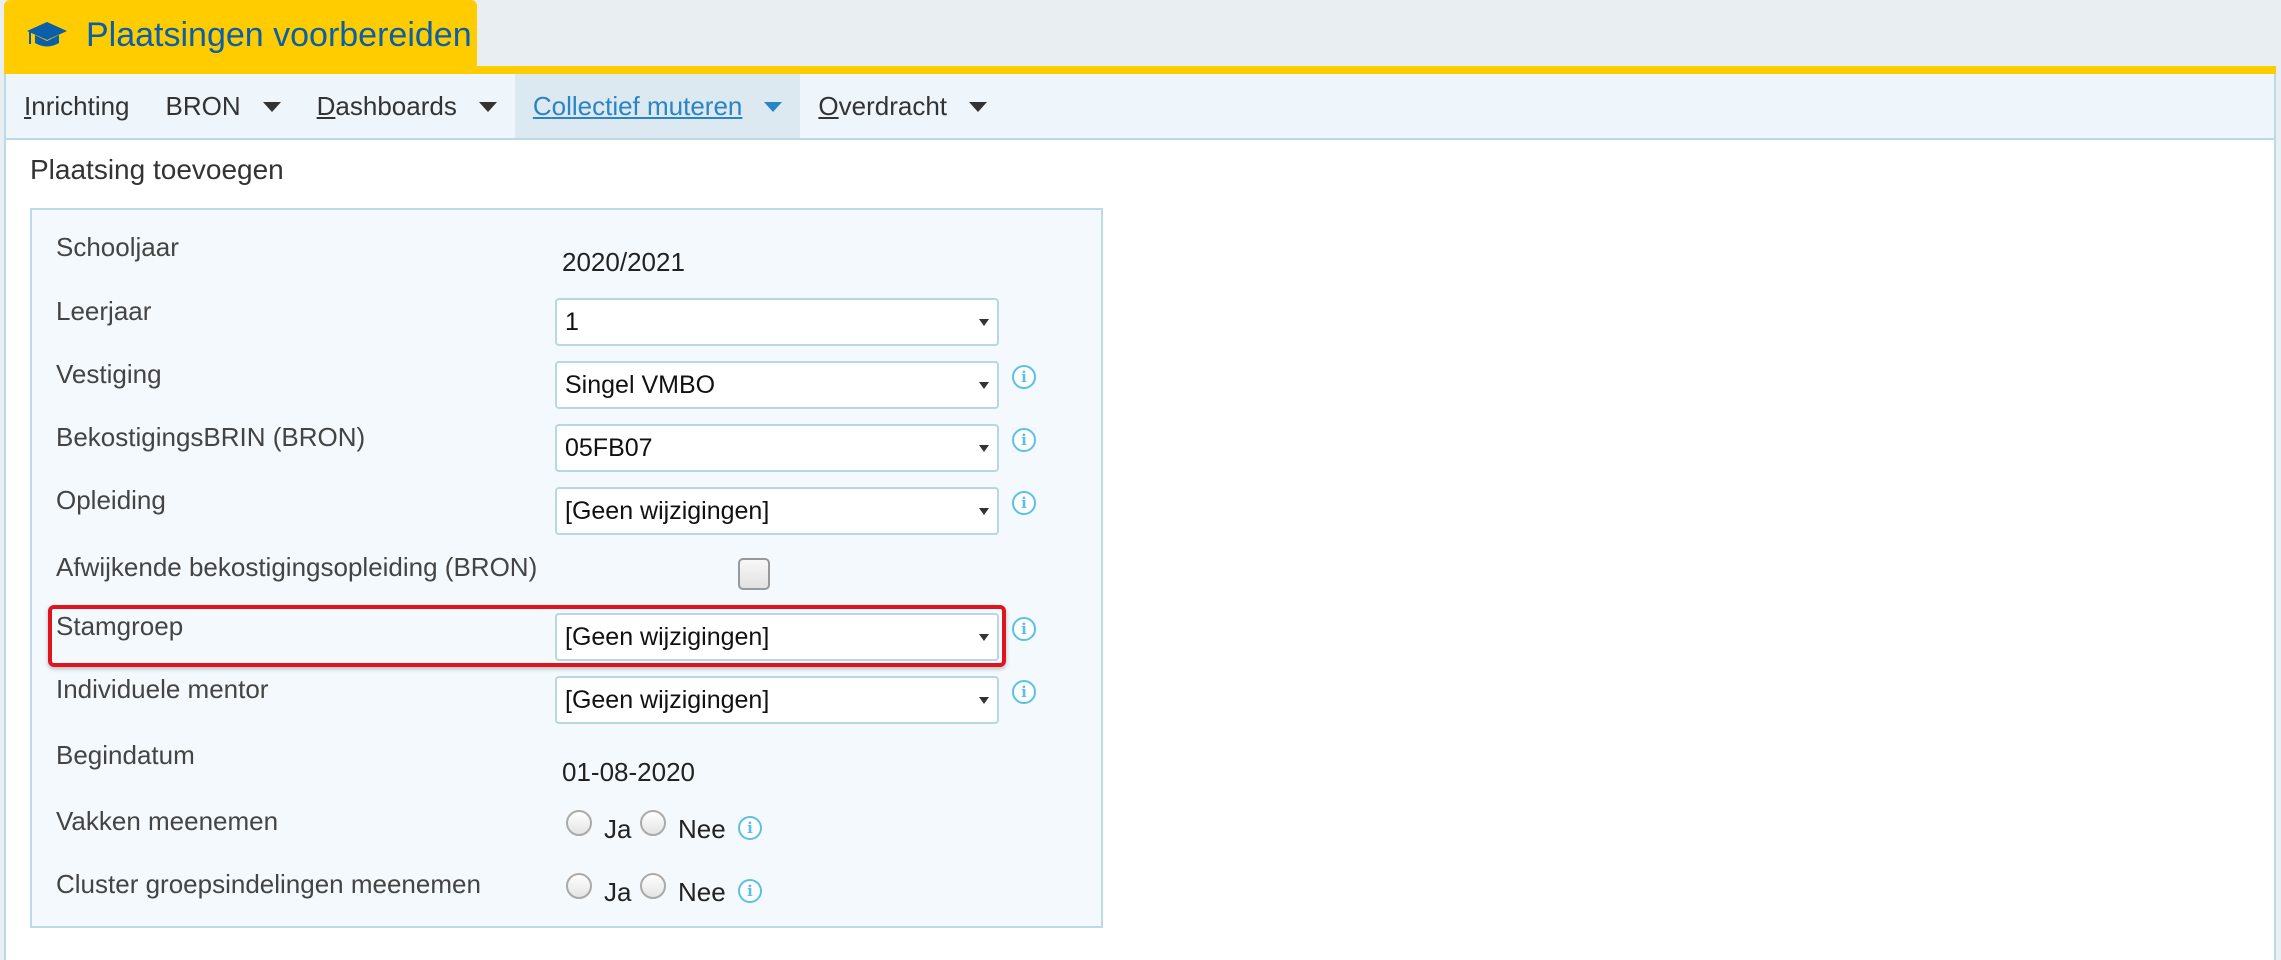  I want to click on bekostigingsbrin-label: BekostigingsBRIN (BRON), so click(211, 437).